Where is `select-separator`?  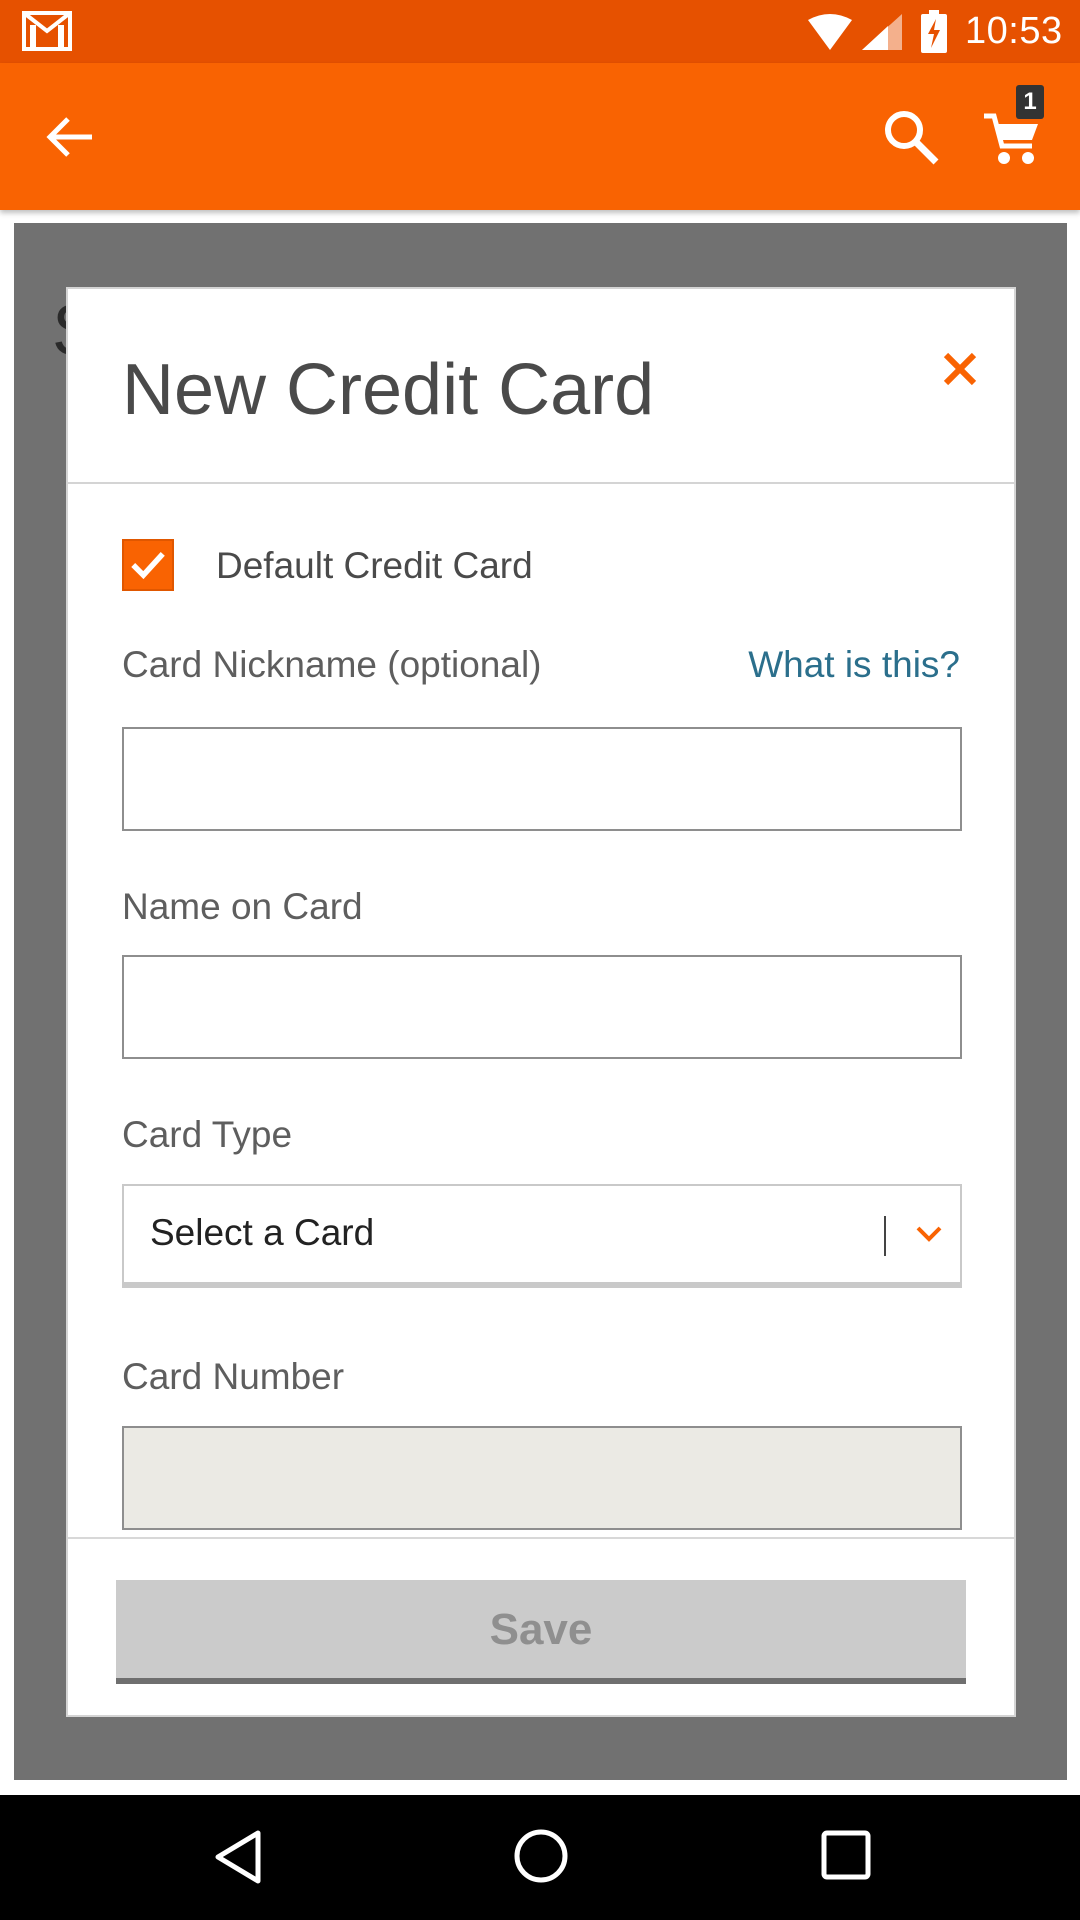 select-separator is located at coordinates (885, 1236).